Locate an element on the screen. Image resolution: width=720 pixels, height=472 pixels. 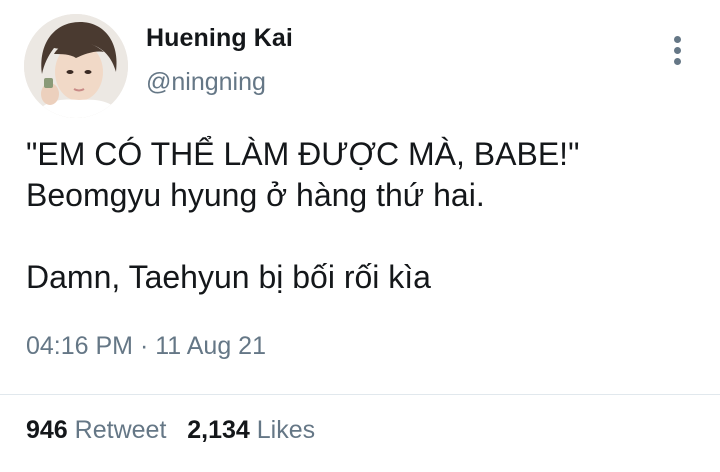
retweets-stat: 946 Retweet is located at coordinates (96, 430).